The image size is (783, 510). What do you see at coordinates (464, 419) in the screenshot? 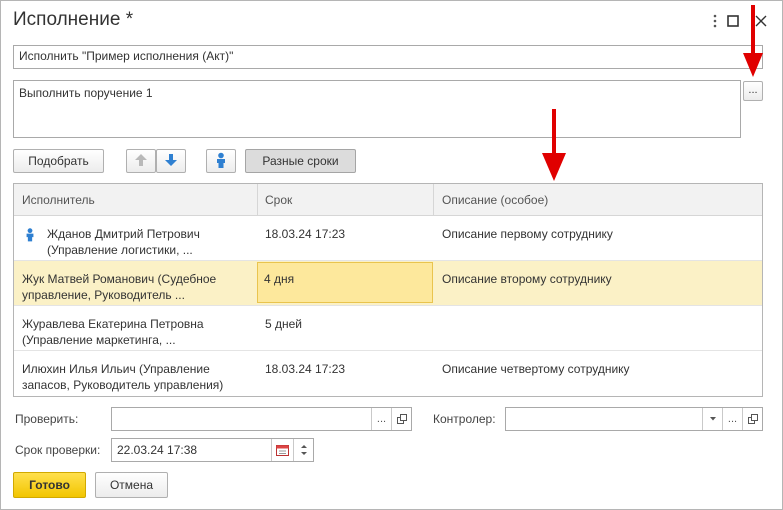
I see `controller-label: Контролер:` at bounding box center [464, 419].